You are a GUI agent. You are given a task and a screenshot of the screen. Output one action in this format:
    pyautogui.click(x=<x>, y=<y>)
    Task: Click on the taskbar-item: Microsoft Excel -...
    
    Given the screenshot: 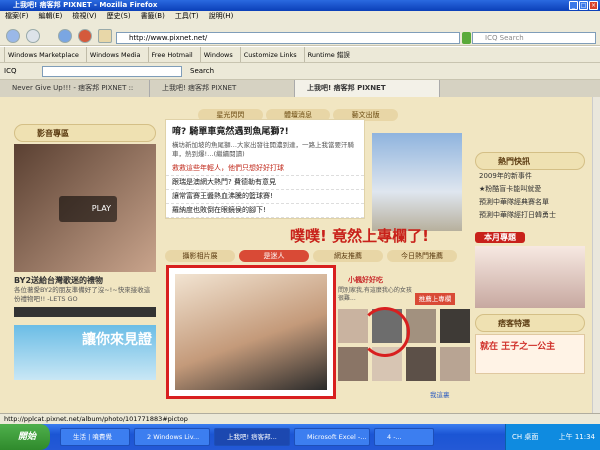 What is the action you would take?
    pyautogui.click(x=332, y=437)
    